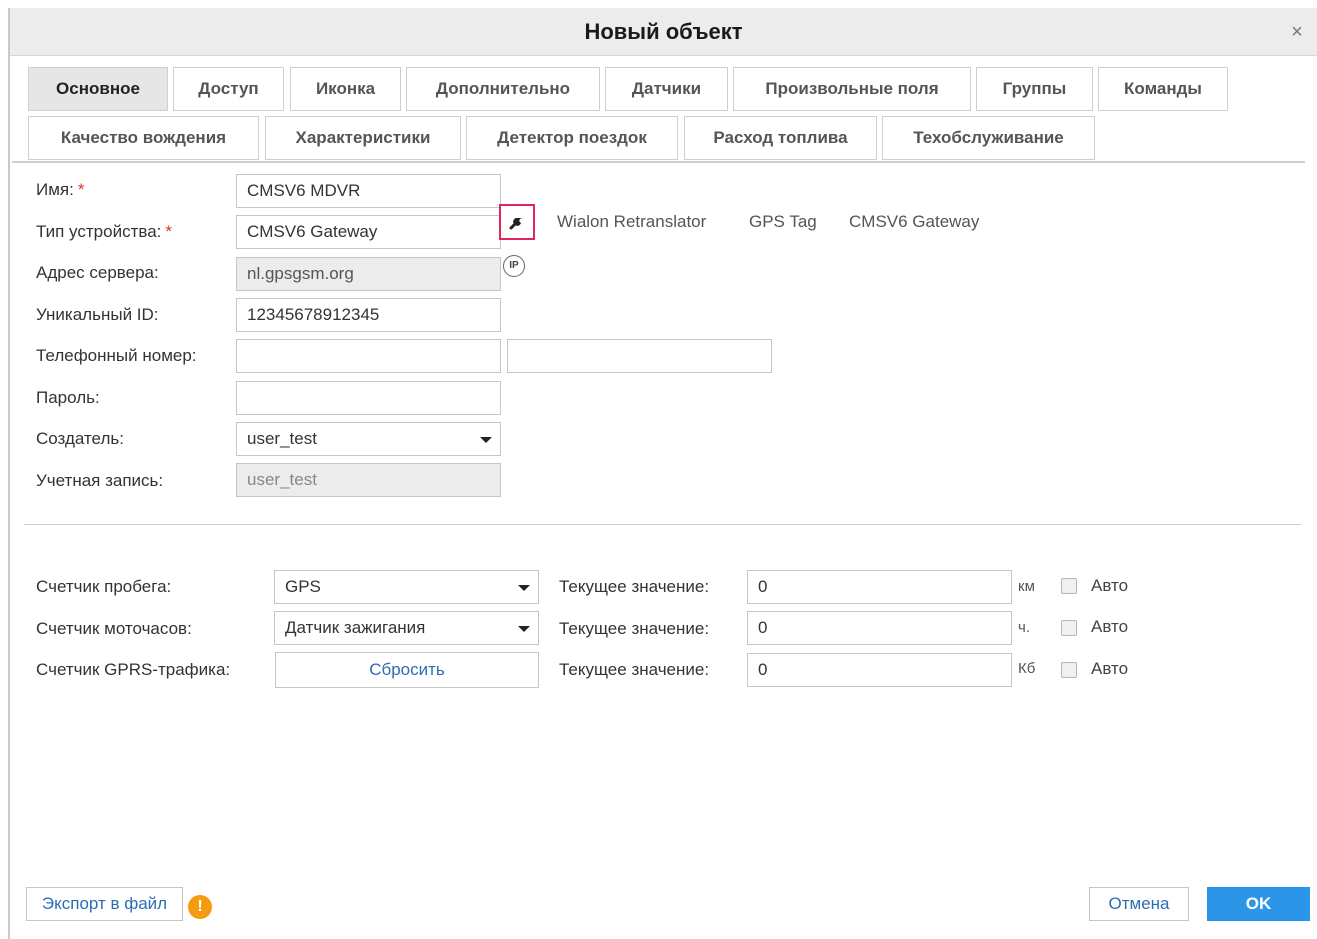 The height and width of the screenshot is (939, 1317). I want to click on tab-advanced: Дополнительно, so click(503, 89).